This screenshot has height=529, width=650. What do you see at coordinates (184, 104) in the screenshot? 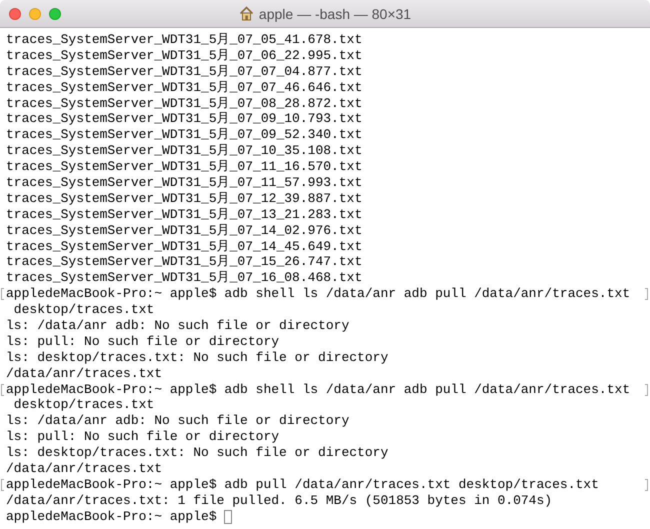
I see `terminal-line: traces_SystemServer_WDT31_5月_07_08_28.872.txt` at bounding box center [184, 104].